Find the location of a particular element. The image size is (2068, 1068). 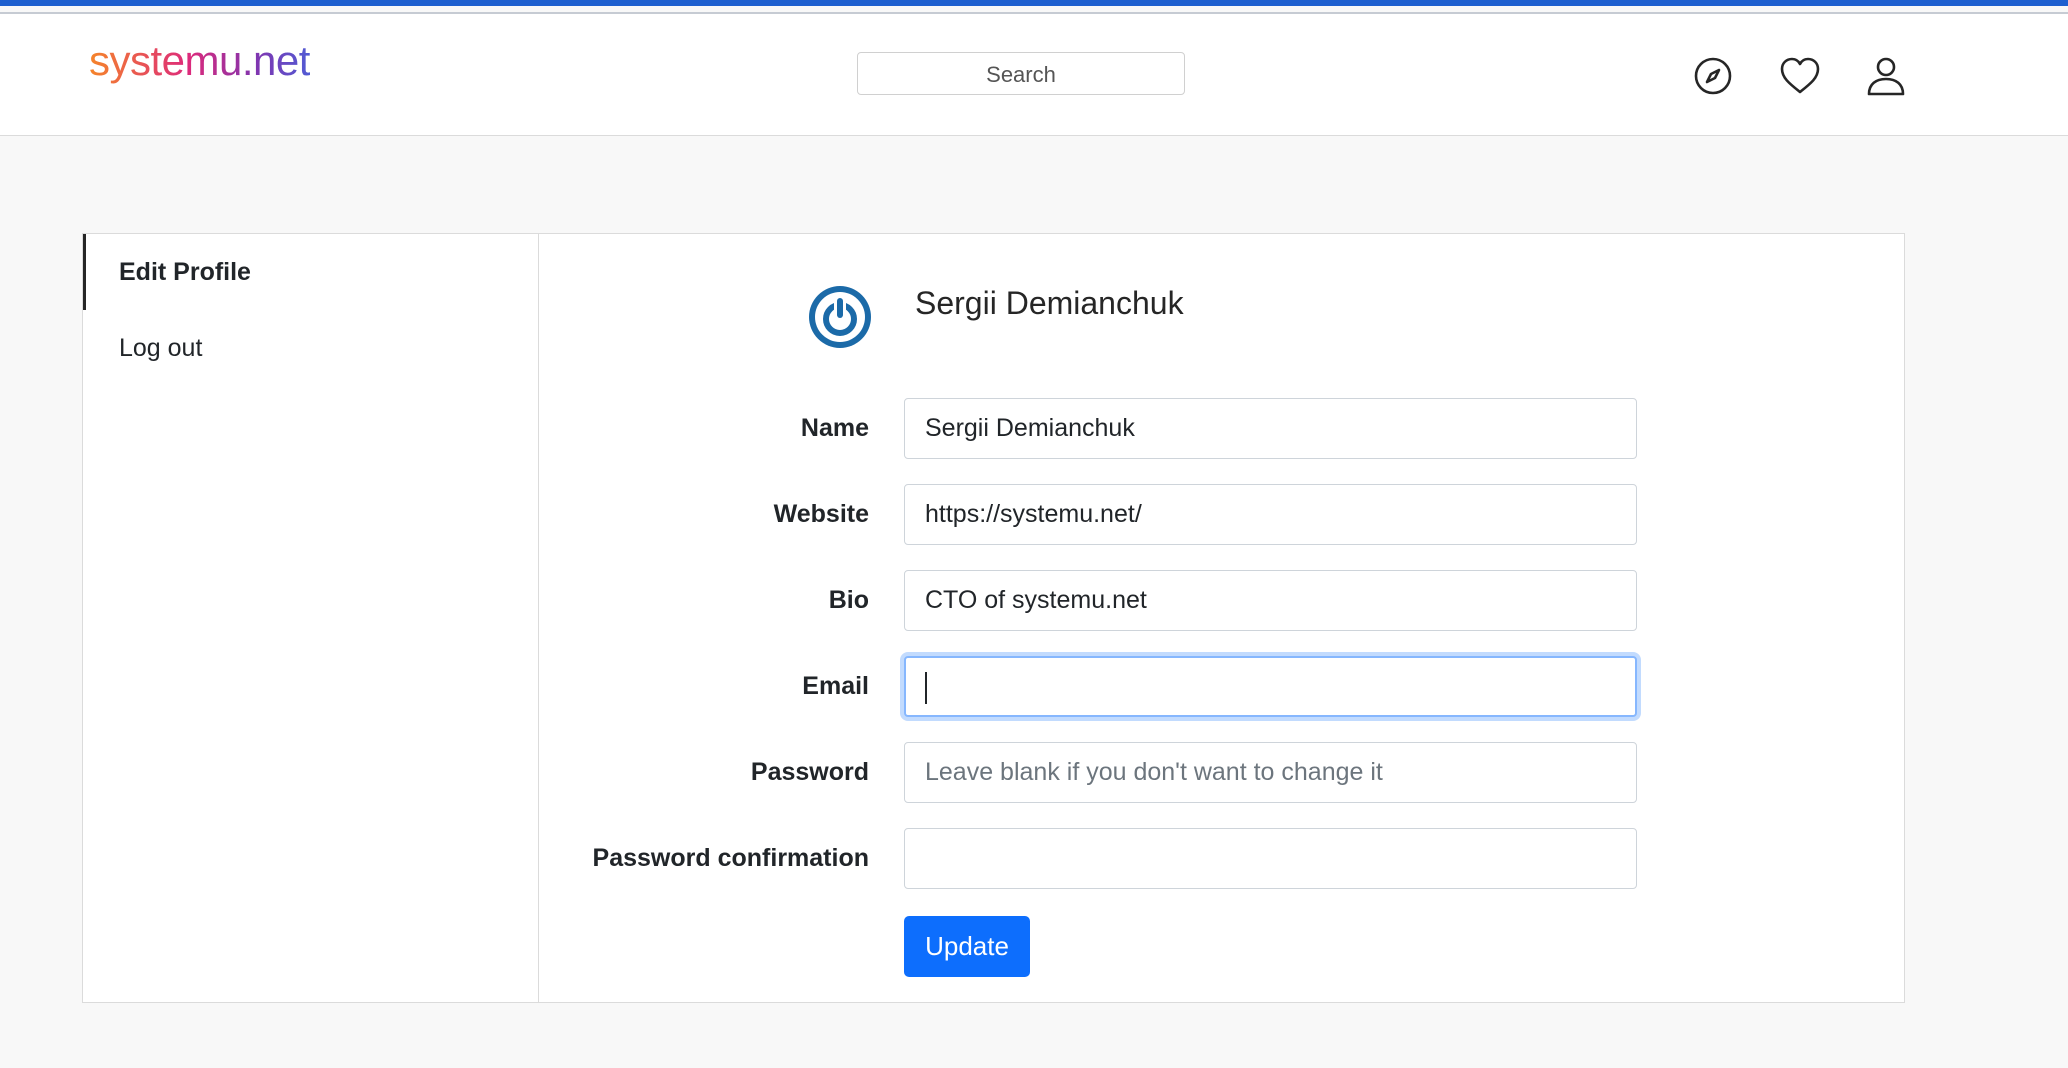

heart-icon is located at coordinates (1800, 76).